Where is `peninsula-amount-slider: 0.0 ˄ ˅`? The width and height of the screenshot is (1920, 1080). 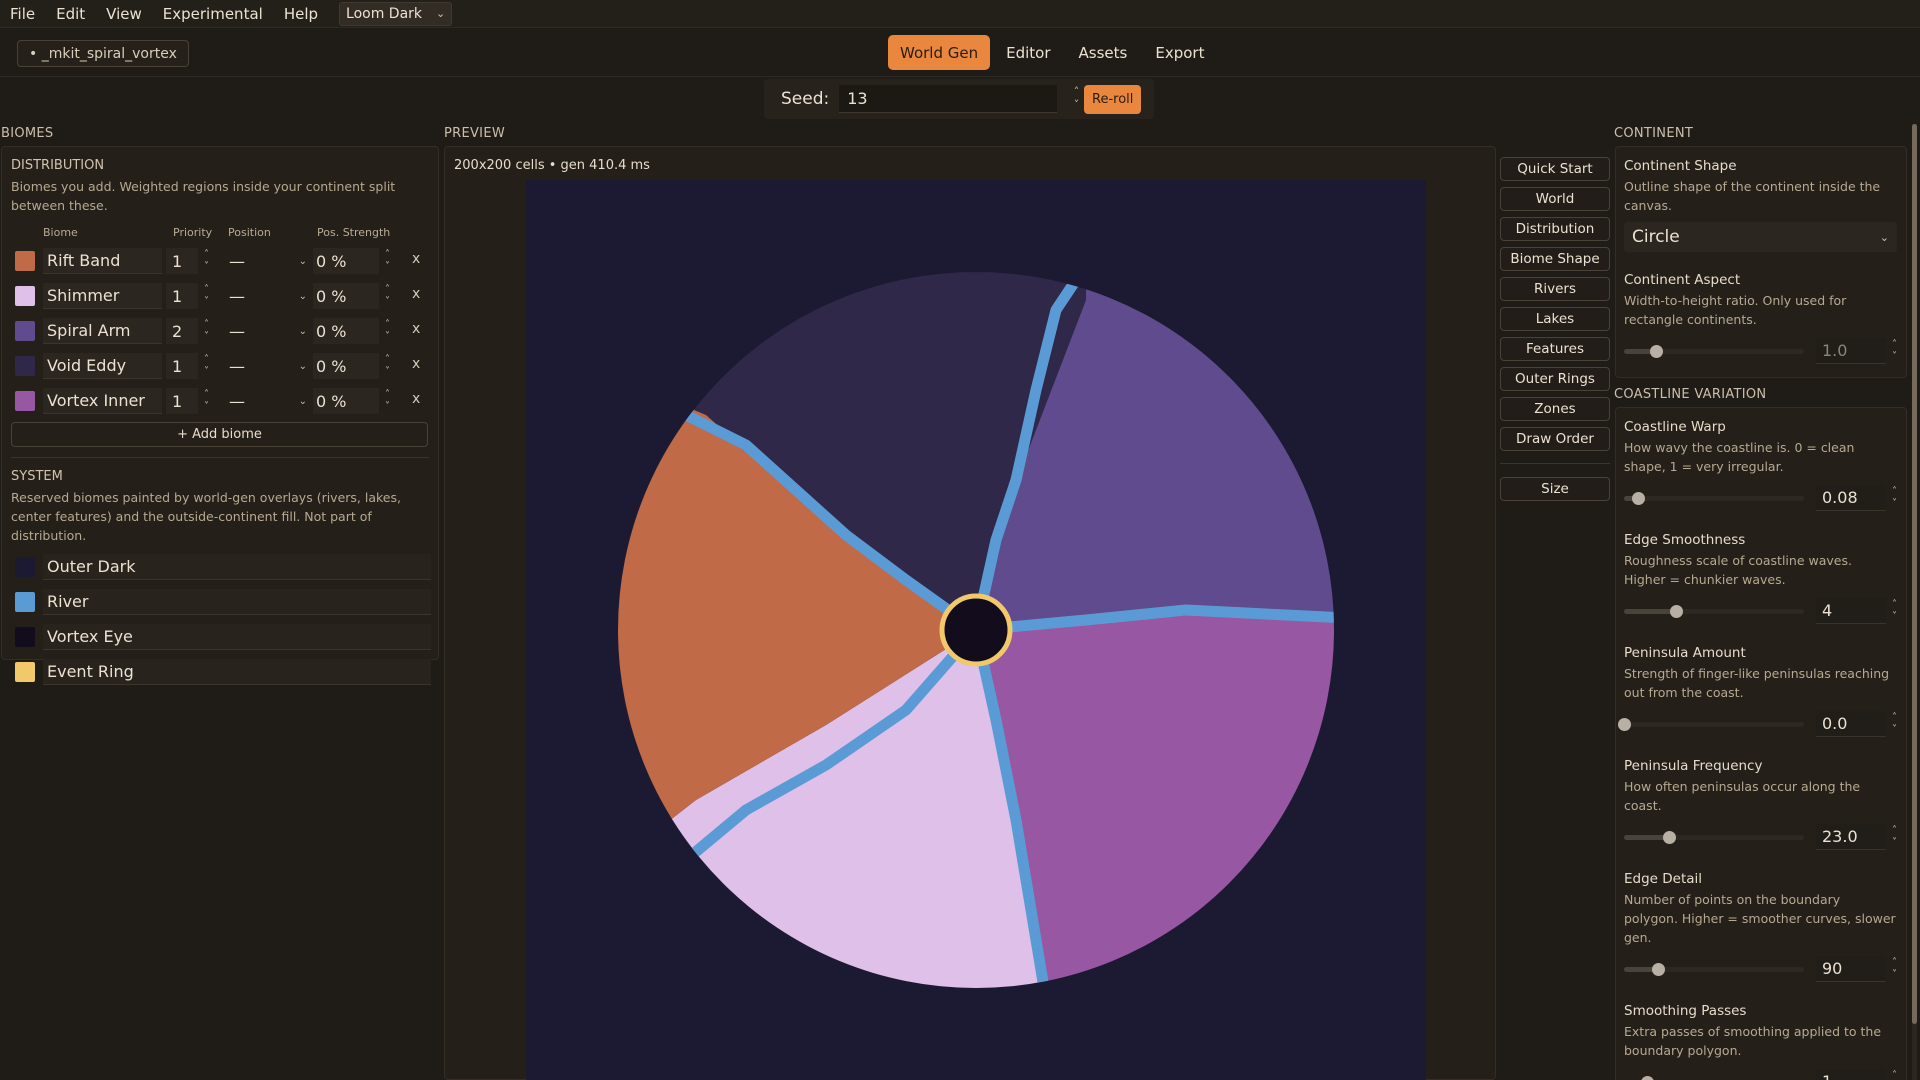
peninsula-amount-slider: 0.0 ˄ ˅ is located at coordinates (1761, 723).